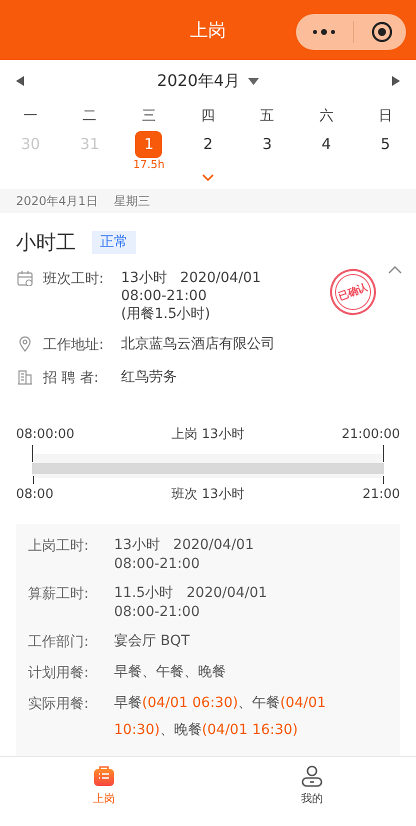  What do you see at coordinates (353, 292) in the screenshot?
I see `stamp-text: 已确认` at bounding box center [353, 292].